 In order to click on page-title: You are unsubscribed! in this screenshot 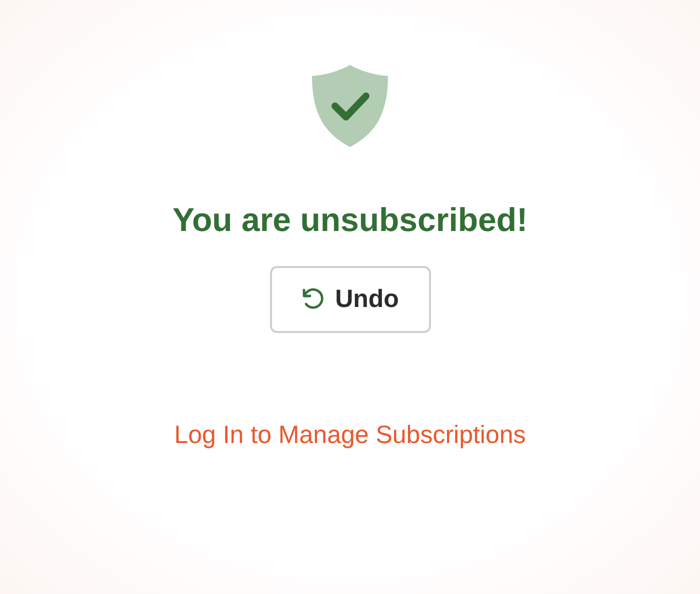, I will do `click(350, 220)`.